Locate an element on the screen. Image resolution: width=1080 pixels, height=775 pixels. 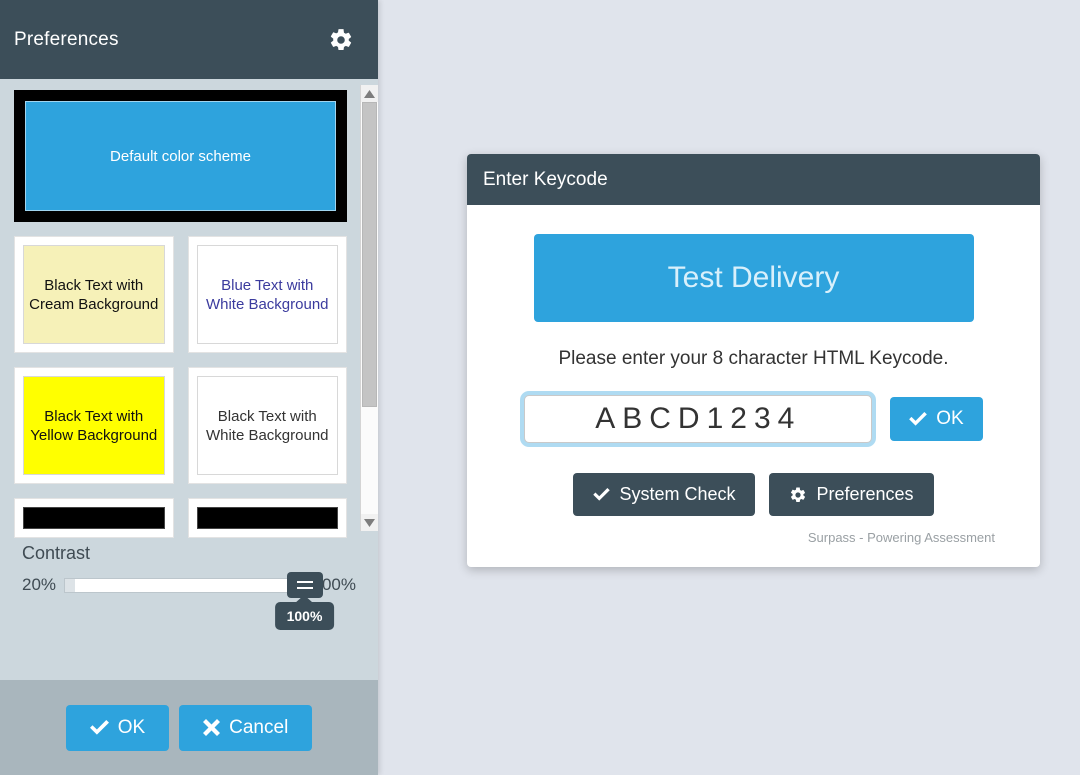
keycode-ok-button: OK is located at coordinates (936, 419).